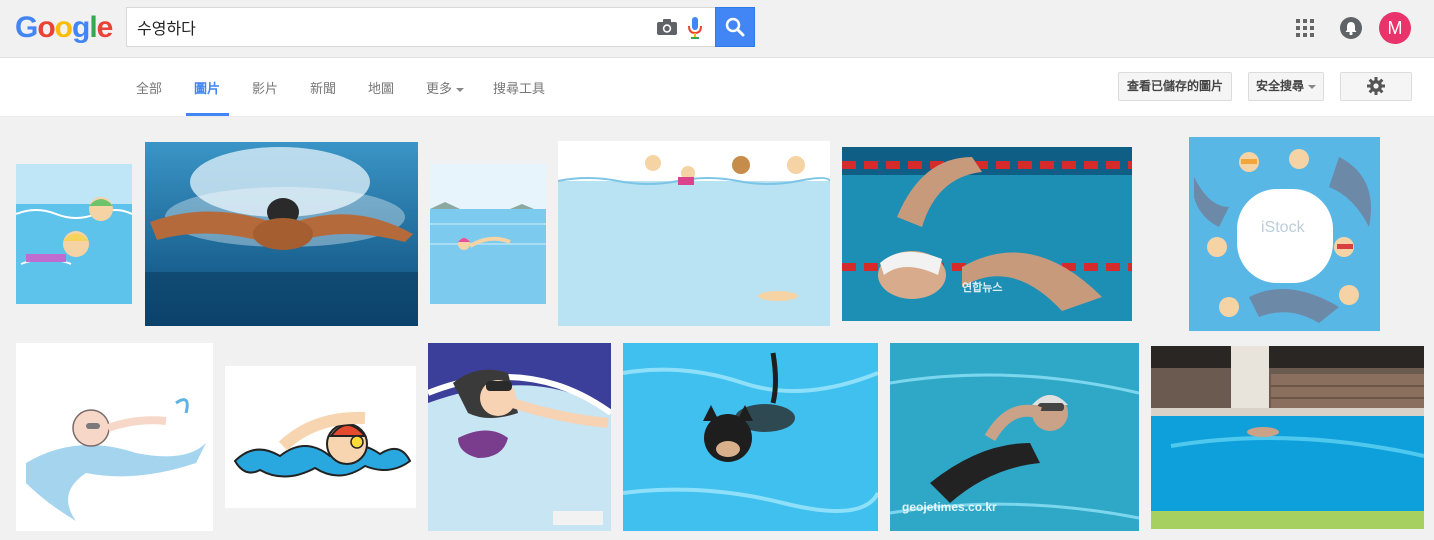 Image resolution: width=1434 pixels, height=540 pixels. I want to click on safe-search-label: 安全搜尋, so click(1279, 86).